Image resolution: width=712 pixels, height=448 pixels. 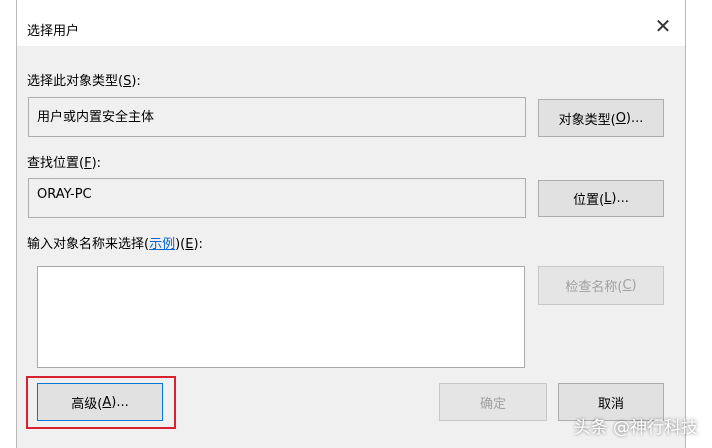 What do you see at coordinates (96, 117) in the screenshot?
I see `object-type-value: 用户或内置安全主体` at bounding box center [96, 117].